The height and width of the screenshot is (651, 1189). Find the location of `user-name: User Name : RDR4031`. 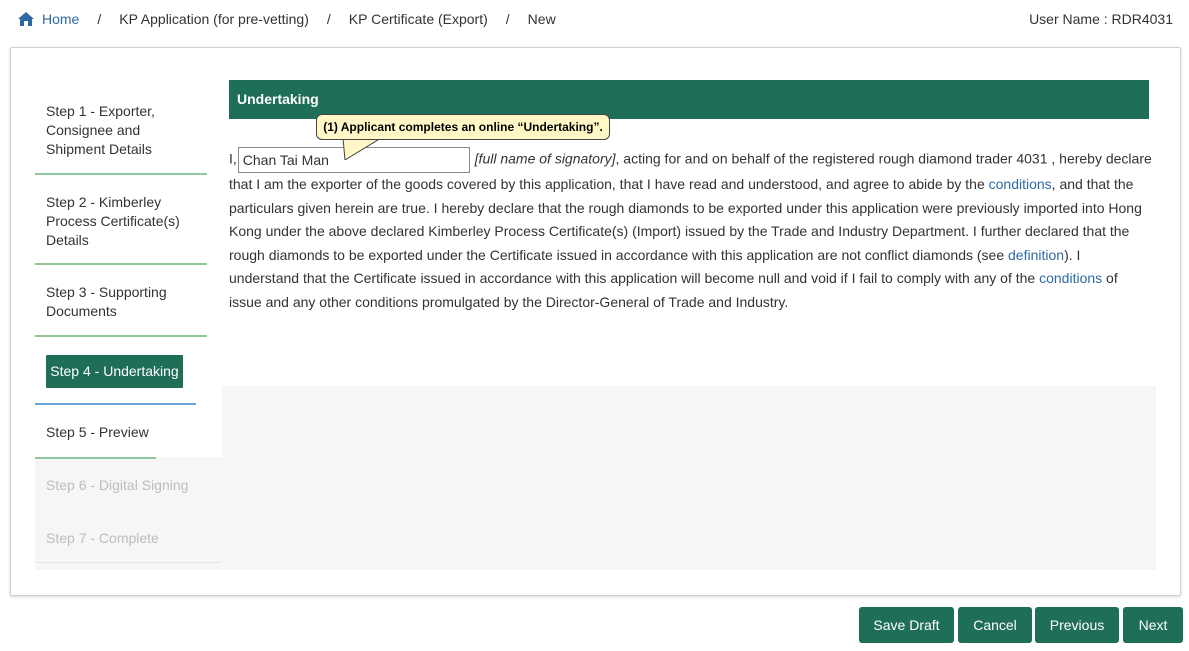

user-name: User Name : RDR4031 is located at coordinates (1101, 19).